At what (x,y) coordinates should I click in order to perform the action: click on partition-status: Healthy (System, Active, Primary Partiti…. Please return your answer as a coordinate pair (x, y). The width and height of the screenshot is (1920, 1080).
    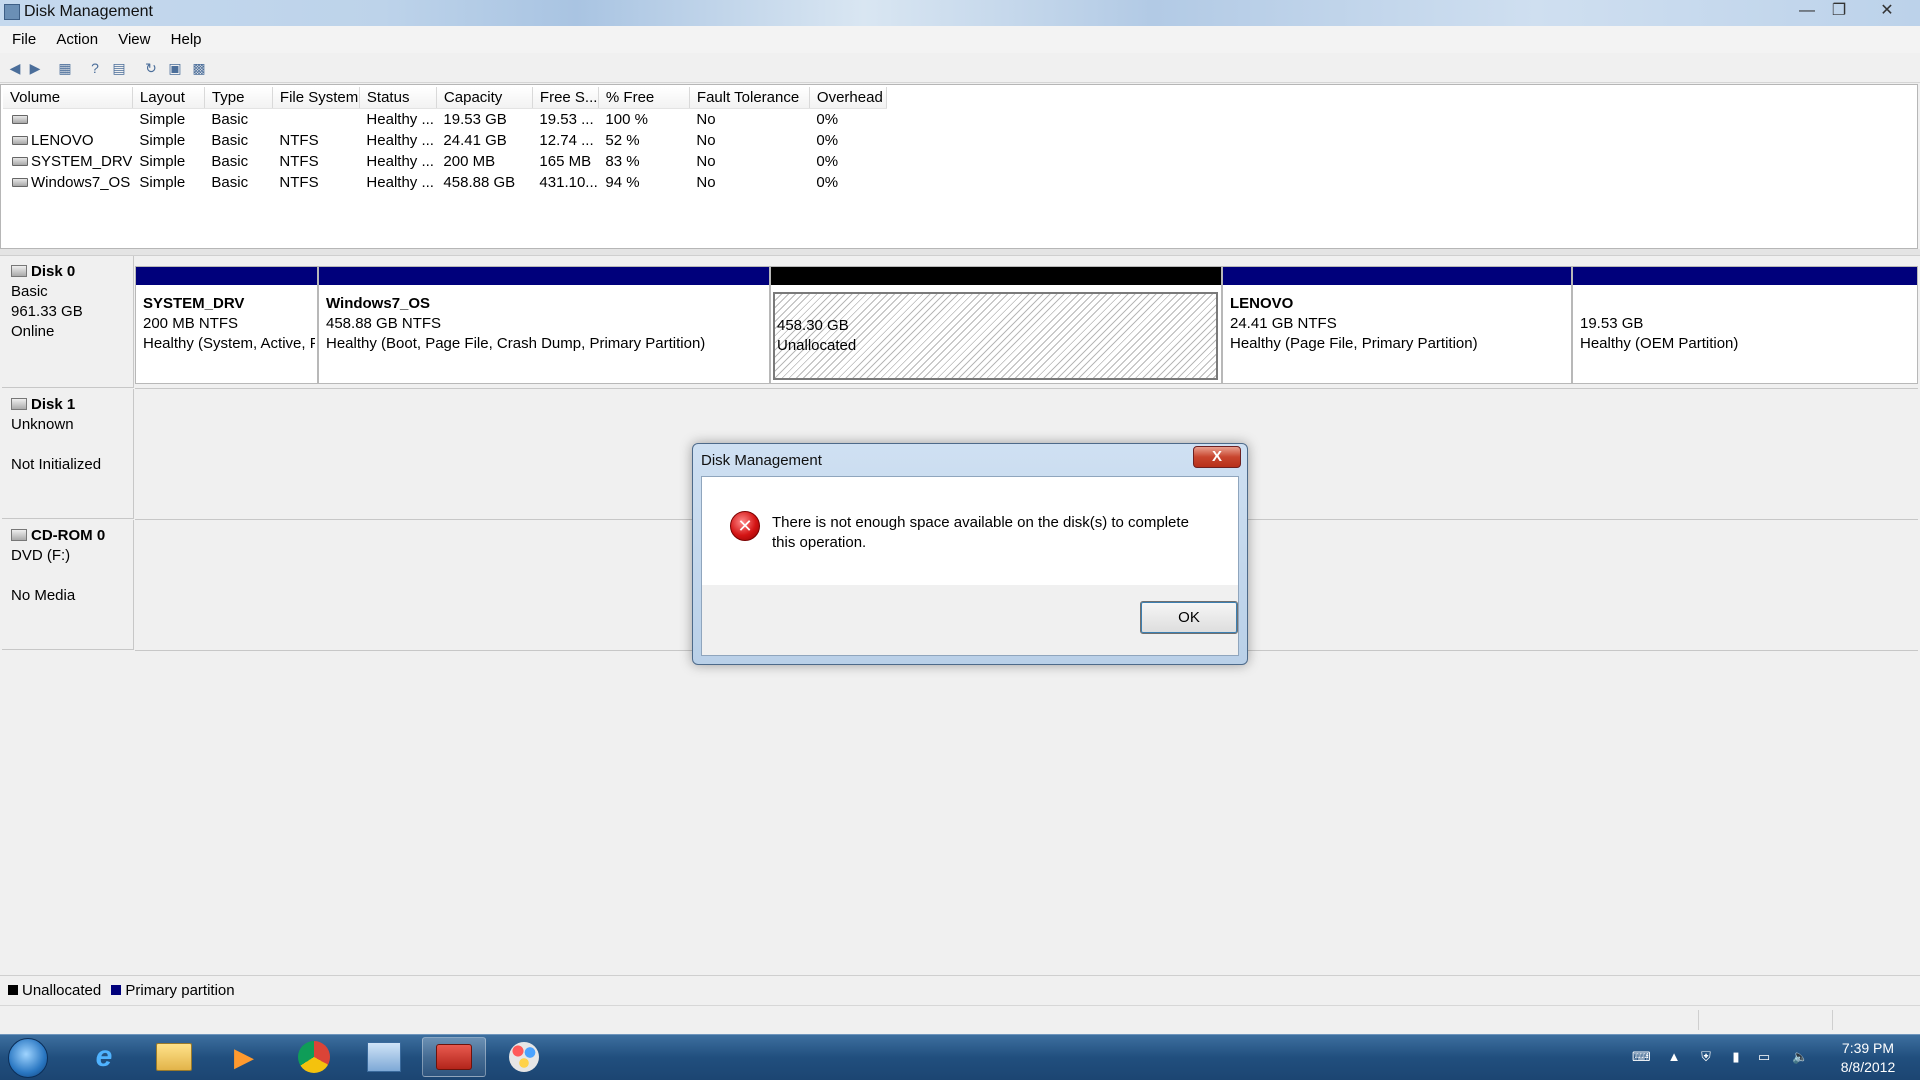
    Looking at the image, I should click on (229, 343).